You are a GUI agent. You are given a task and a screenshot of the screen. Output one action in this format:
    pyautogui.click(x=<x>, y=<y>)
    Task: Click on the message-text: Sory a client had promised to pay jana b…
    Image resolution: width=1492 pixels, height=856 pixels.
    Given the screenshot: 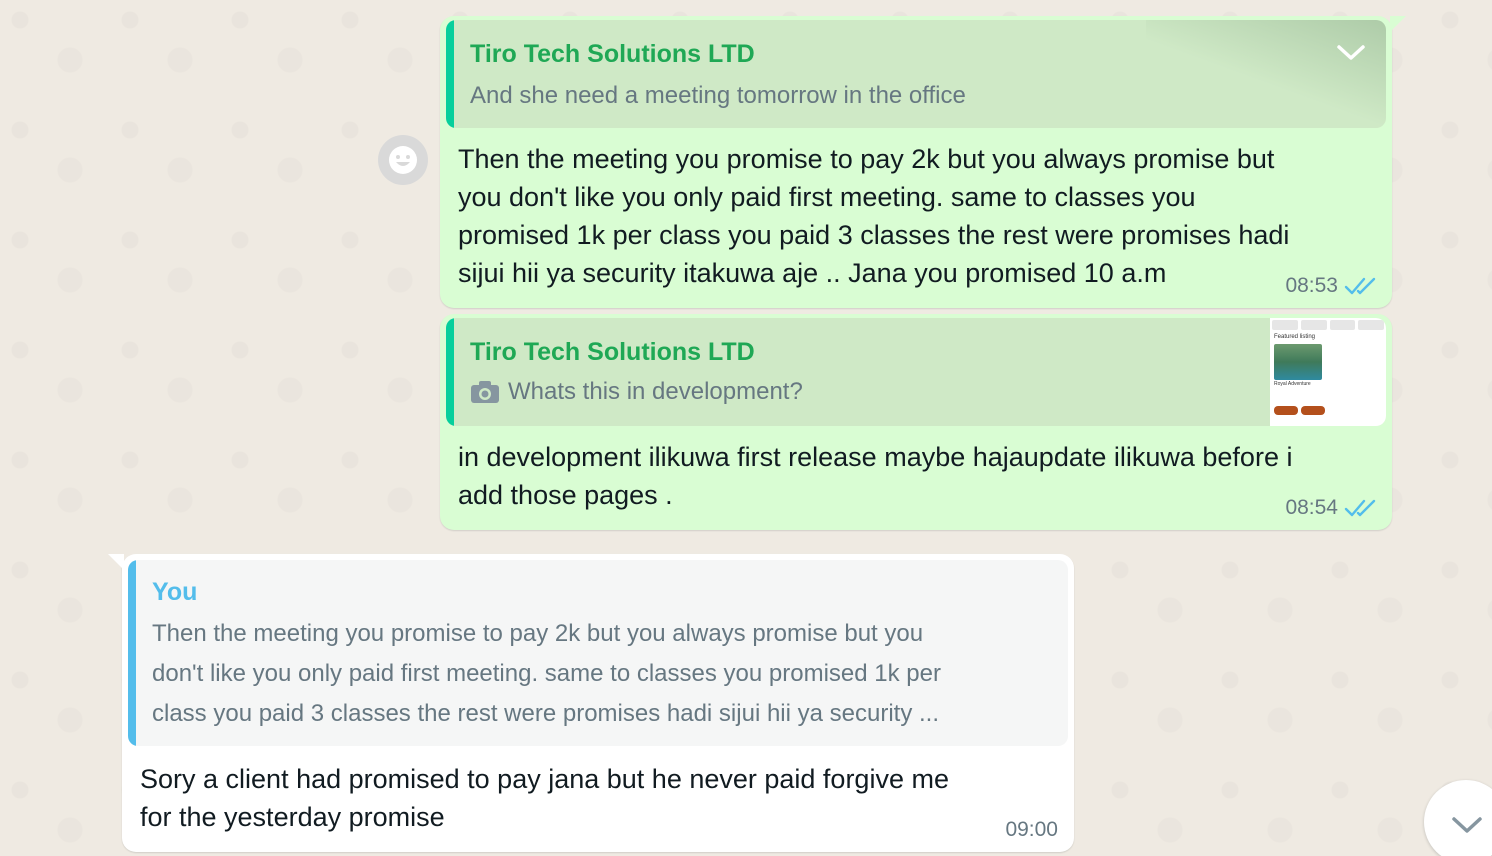 What is the action you would take?
    pyautogui.click(x=544, y=798)
    